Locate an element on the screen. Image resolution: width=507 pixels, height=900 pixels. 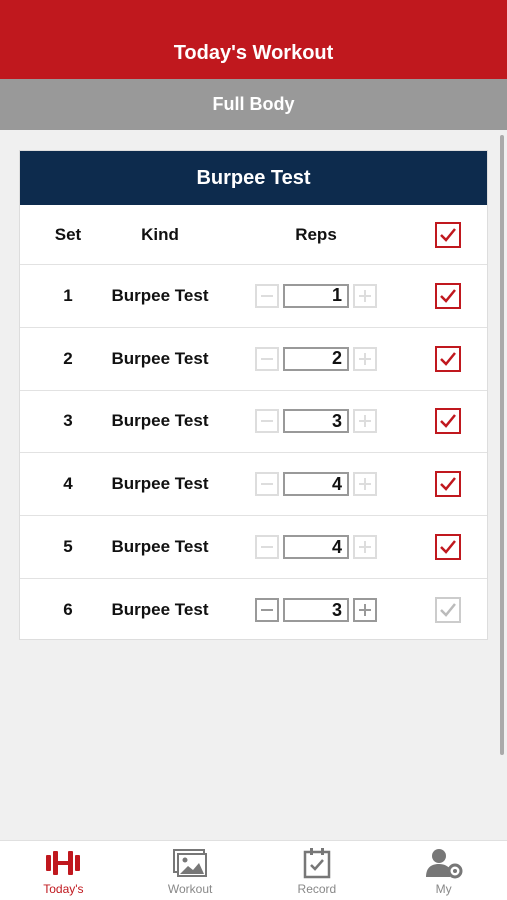
reps-input: 2 is located at coordinates (316, 358).